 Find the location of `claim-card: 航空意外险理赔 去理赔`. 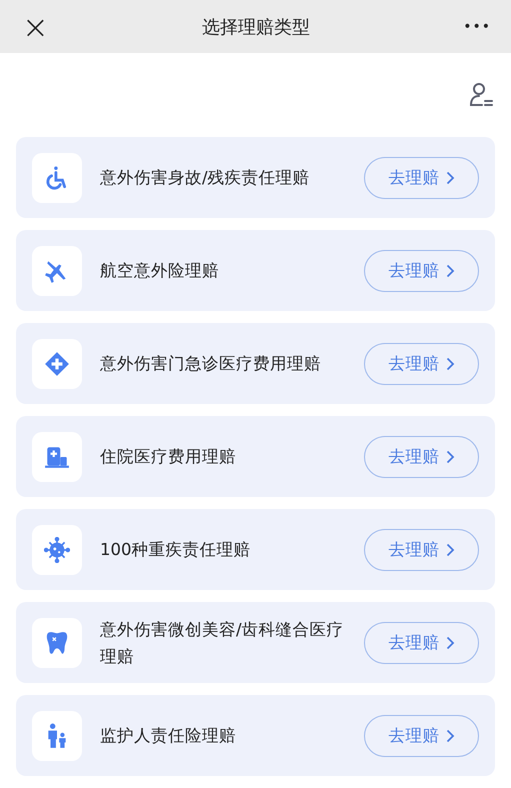

claim-card: 航空意外险理赔 去理赔 is located at coordinates (255, 270).